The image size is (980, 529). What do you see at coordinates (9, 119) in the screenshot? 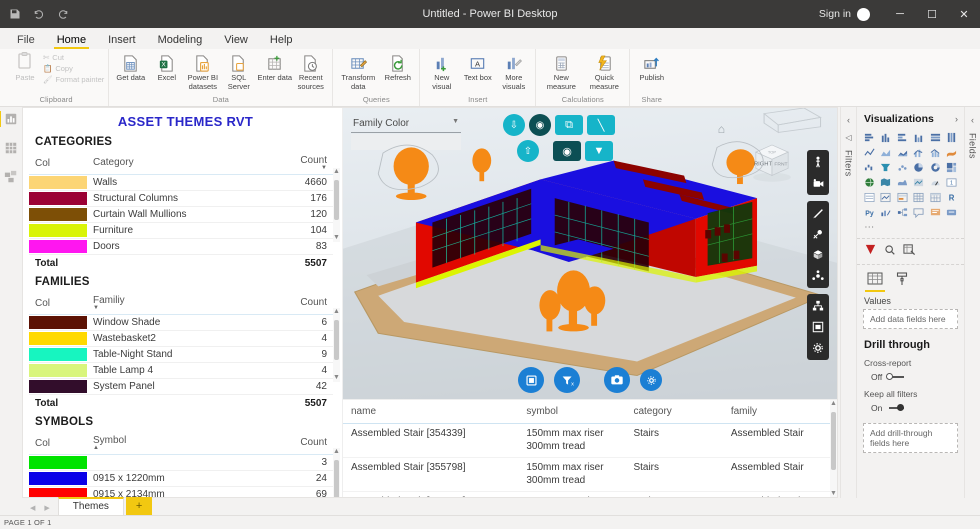
I see `report-view-icon` at bounding box center [9, 119].